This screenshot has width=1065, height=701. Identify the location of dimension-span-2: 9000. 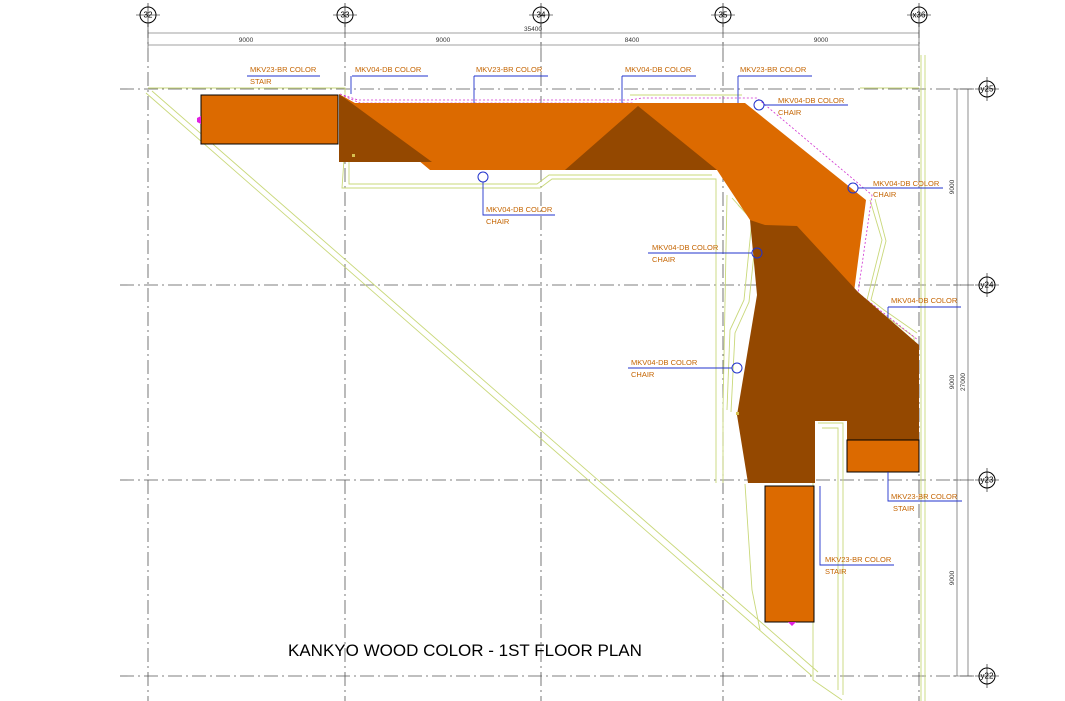
(443, 40).